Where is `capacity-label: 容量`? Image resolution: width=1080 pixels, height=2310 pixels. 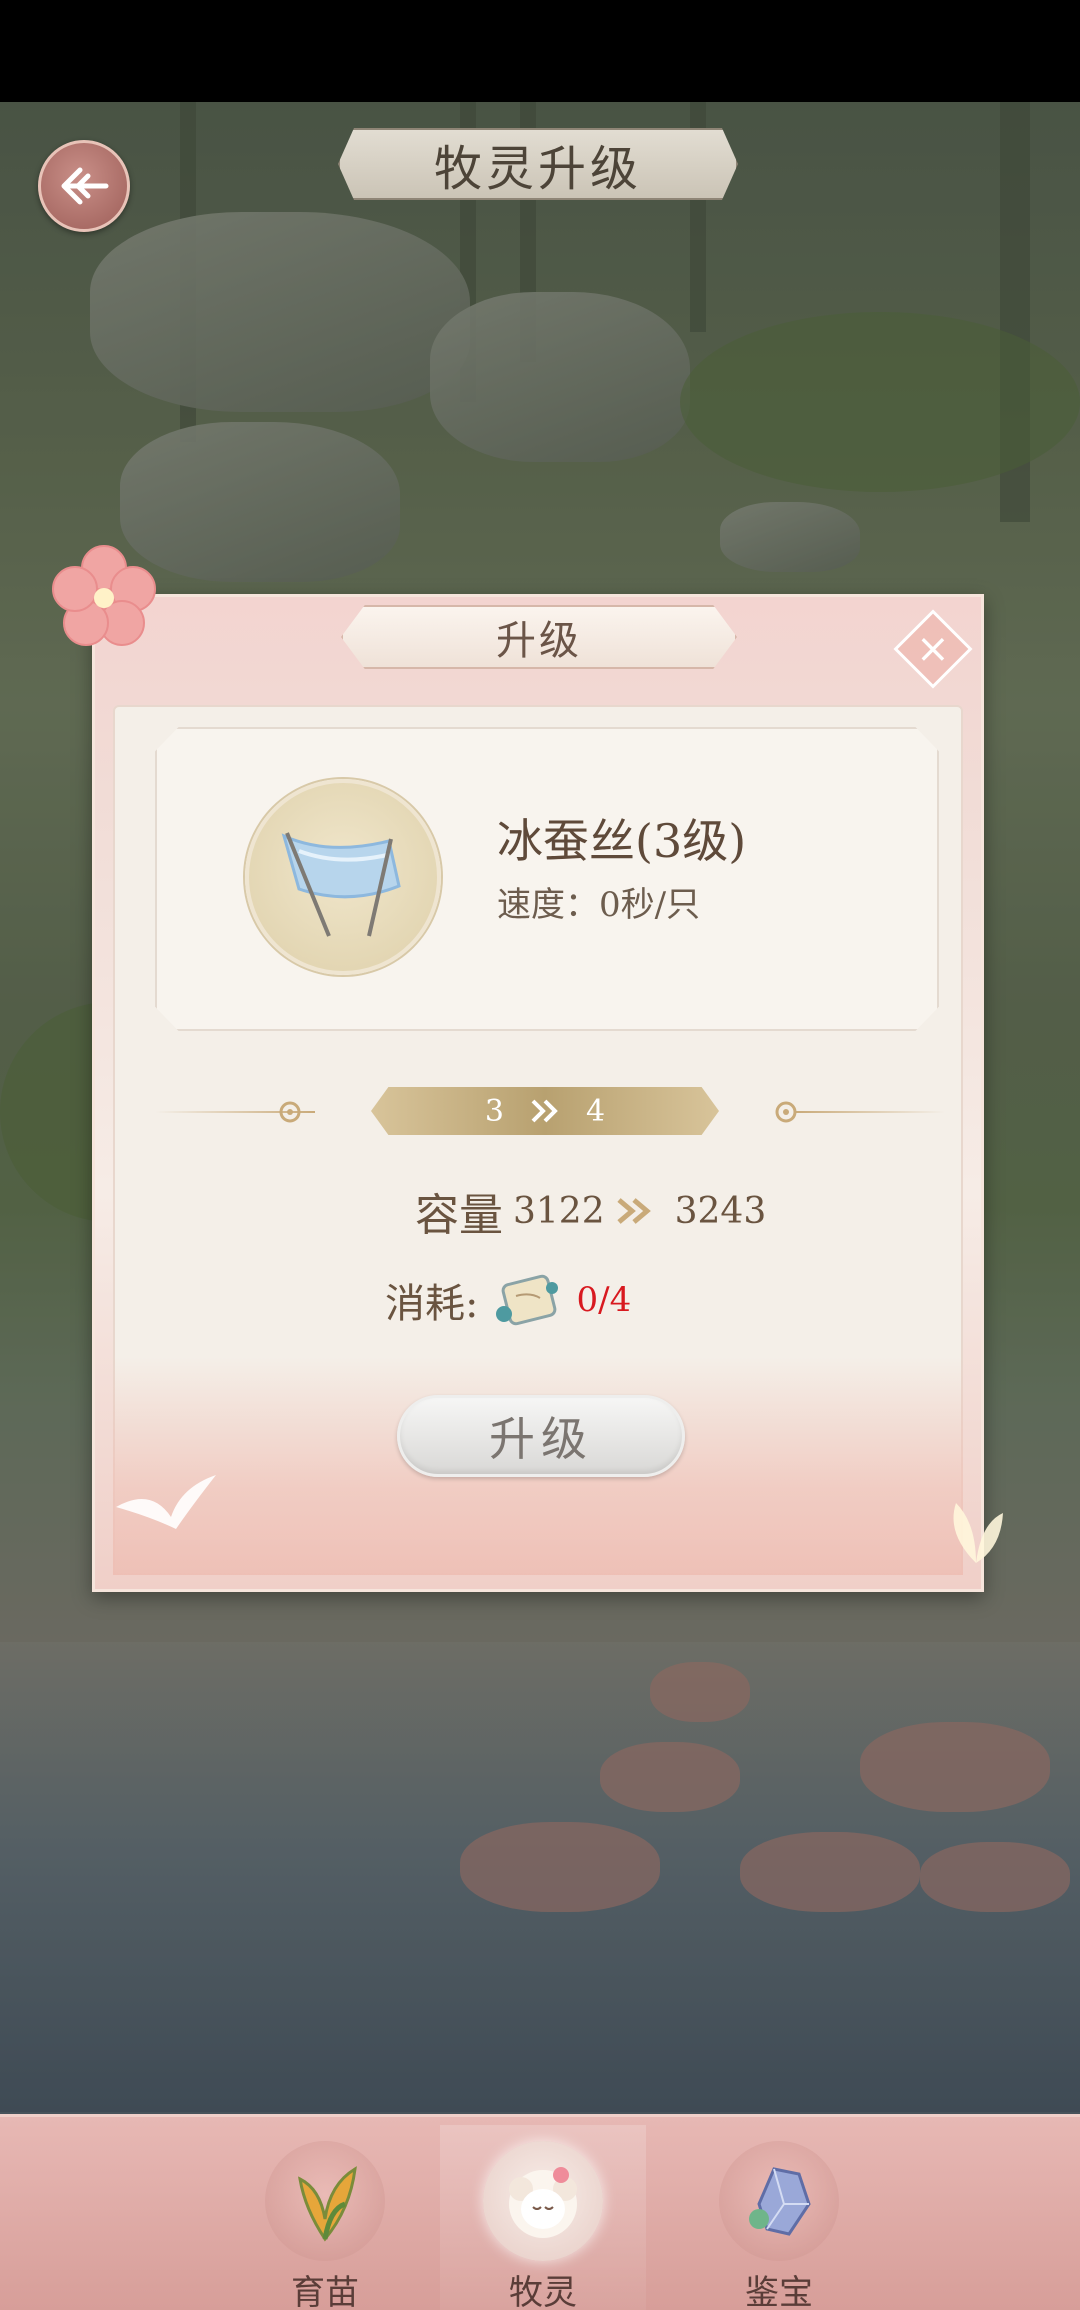
capacity-label: 容量 is located at coordinates (459, 1215).